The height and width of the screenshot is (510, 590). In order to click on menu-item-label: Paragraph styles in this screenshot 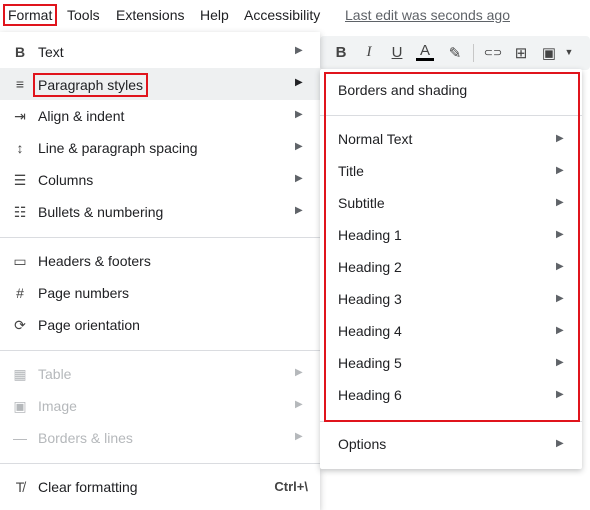, I will do `click(91, 85)`.